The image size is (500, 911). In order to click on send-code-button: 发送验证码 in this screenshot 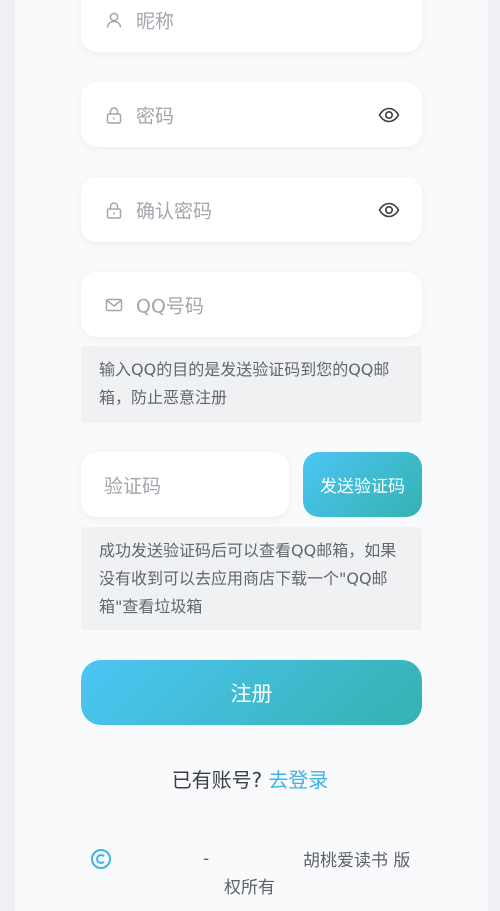, I will do `click(362, 484)`.